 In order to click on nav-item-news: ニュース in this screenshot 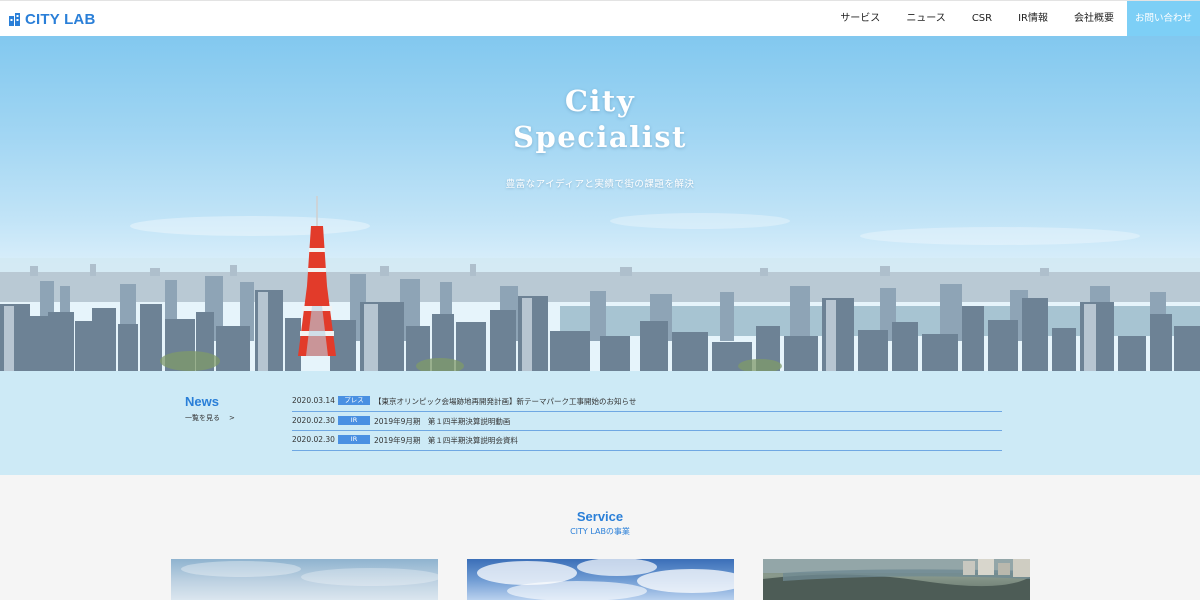, I will do `click(926, 19)`.